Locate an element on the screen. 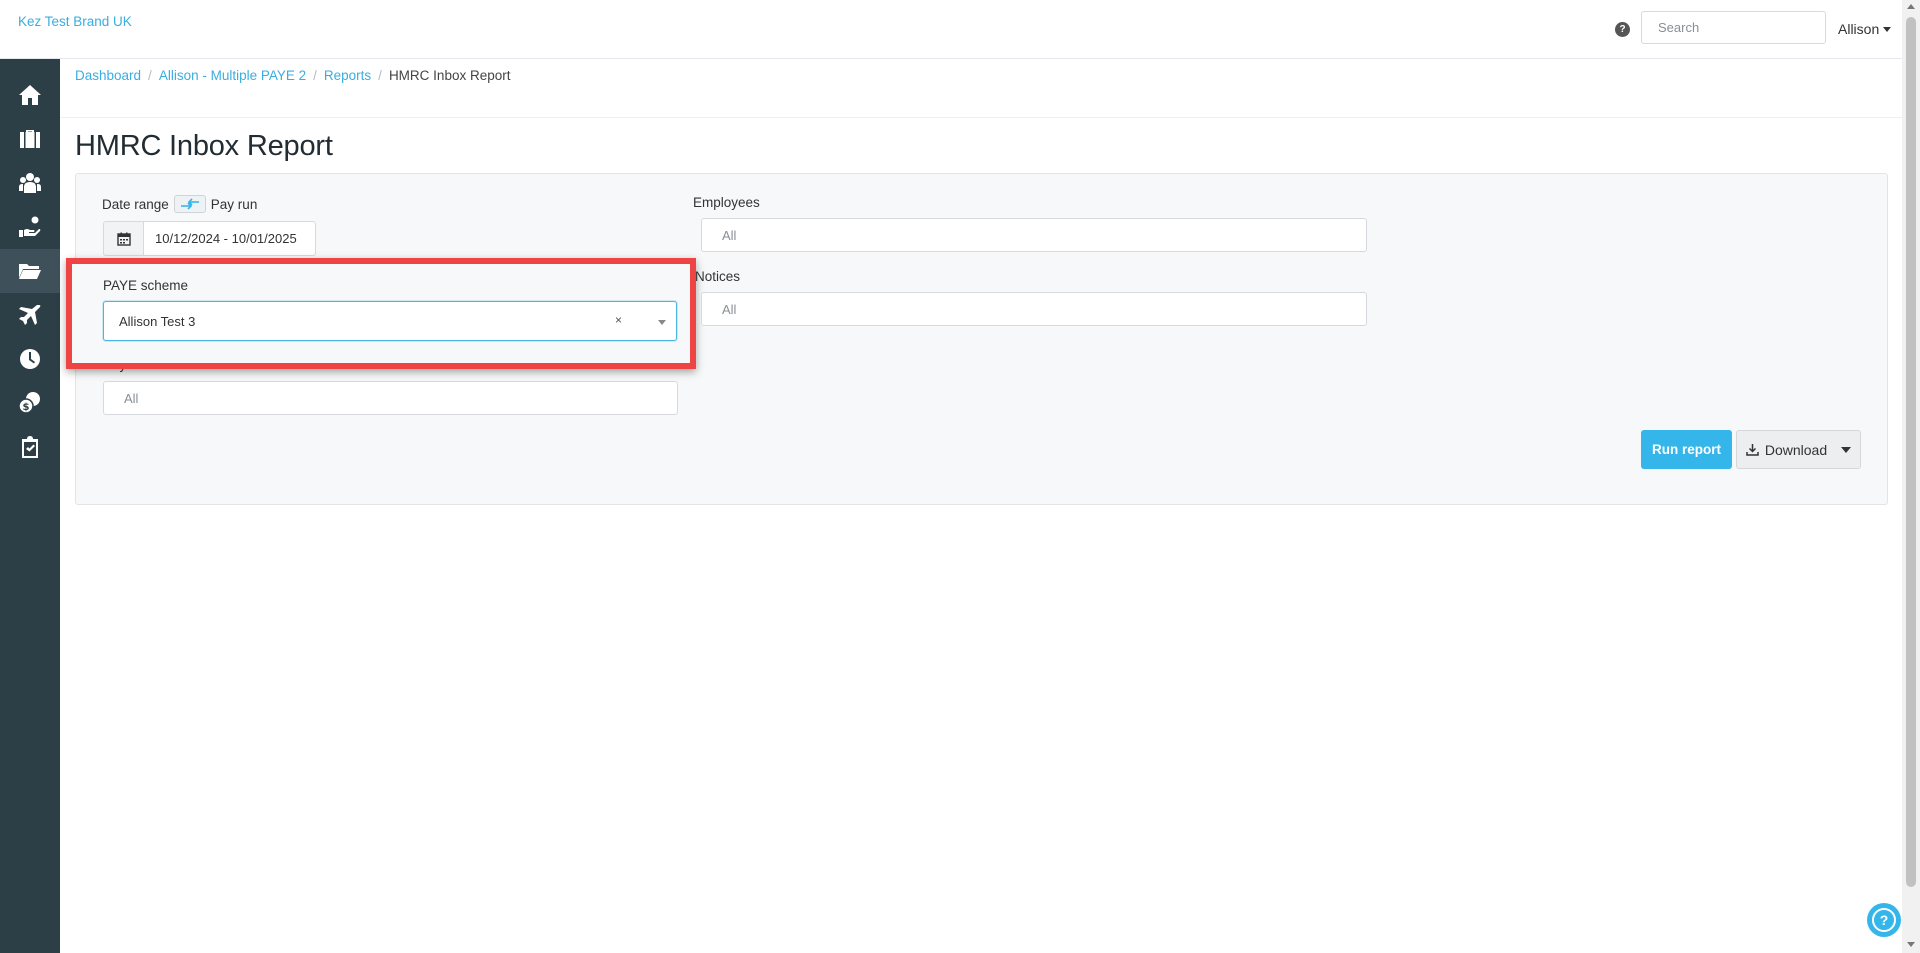  breadcrumb-current: HMRC Inbox Report is located at coordinates (449, 75).